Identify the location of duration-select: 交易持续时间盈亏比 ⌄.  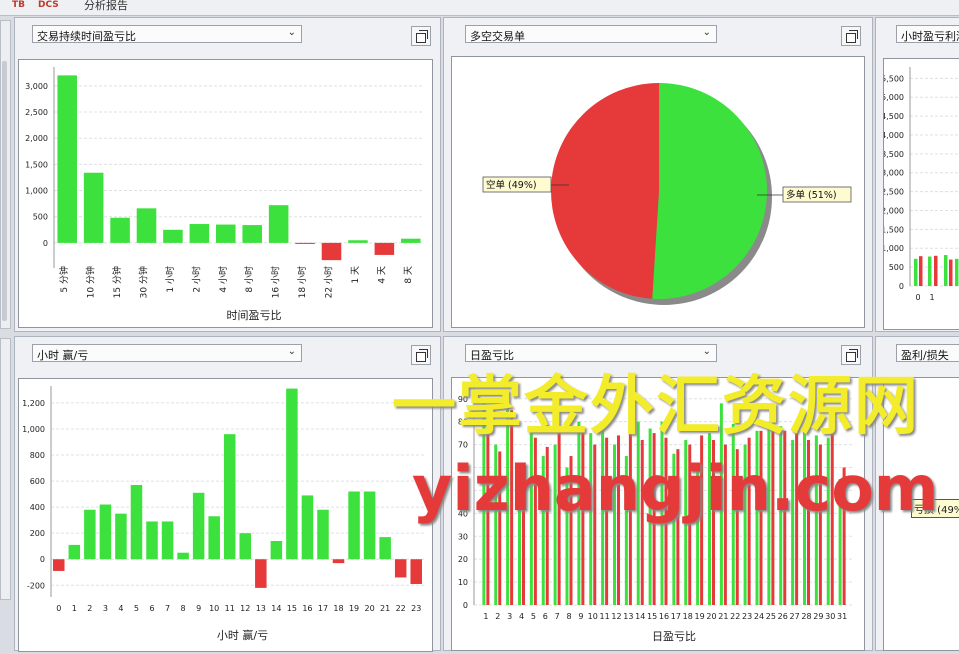
(167, 34).